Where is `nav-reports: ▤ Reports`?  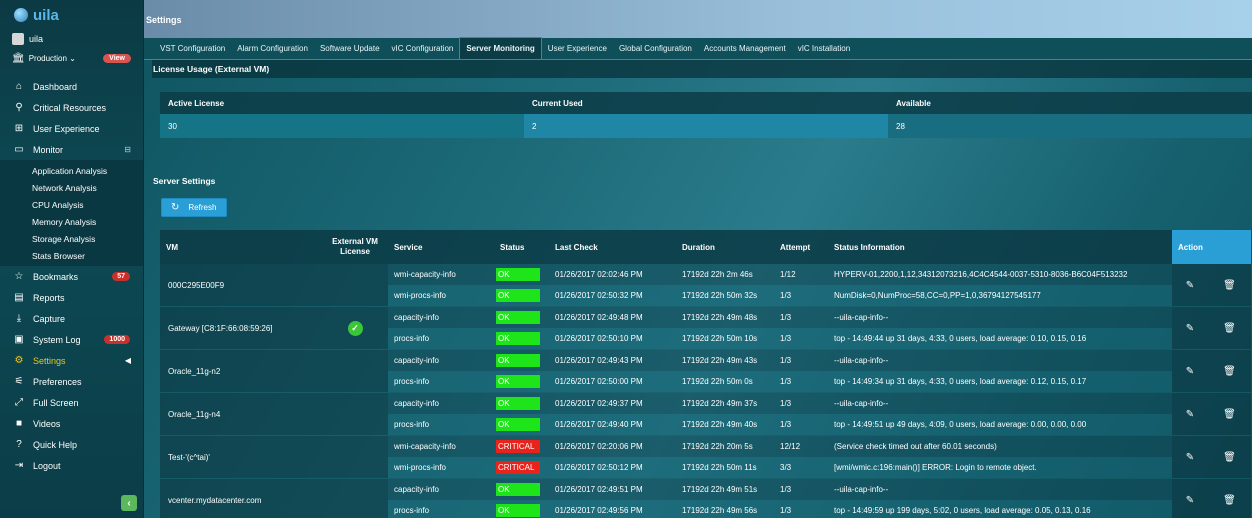 nav-reports: ▤ Reports is located at coordinates (71, 297).